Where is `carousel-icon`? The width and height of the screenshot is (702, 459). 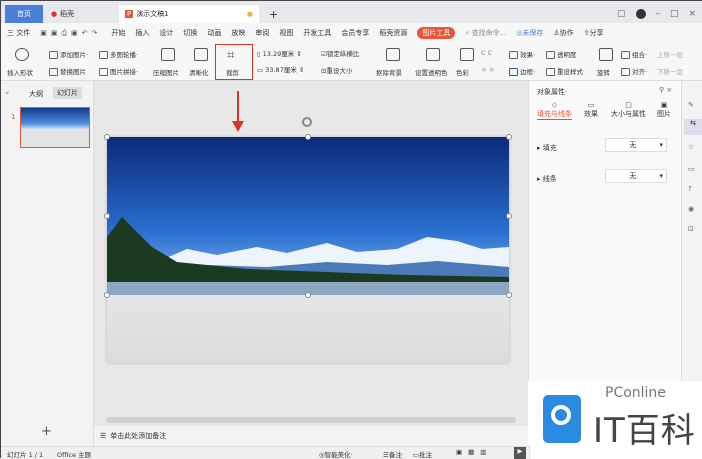 carousel-icon is located at coordinates (103, 55).